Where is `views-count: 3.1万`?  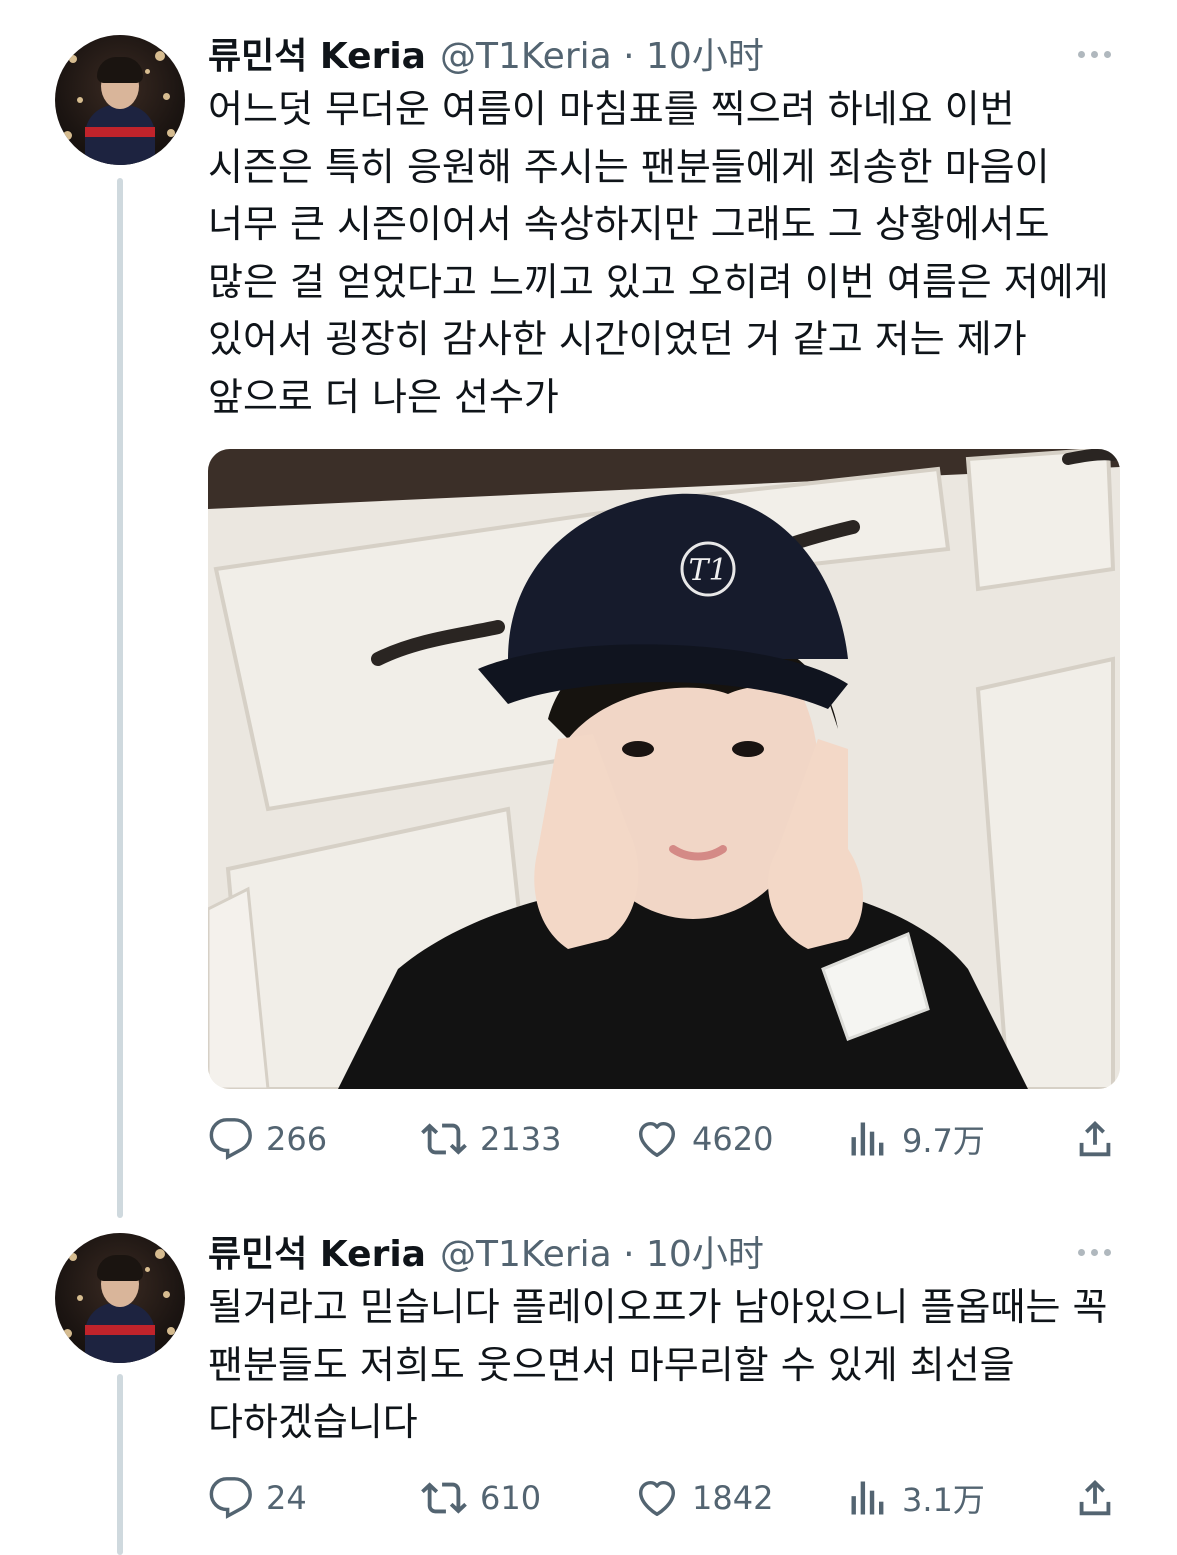 views-count: 3.1万 is located at coordinates (943, 1500).